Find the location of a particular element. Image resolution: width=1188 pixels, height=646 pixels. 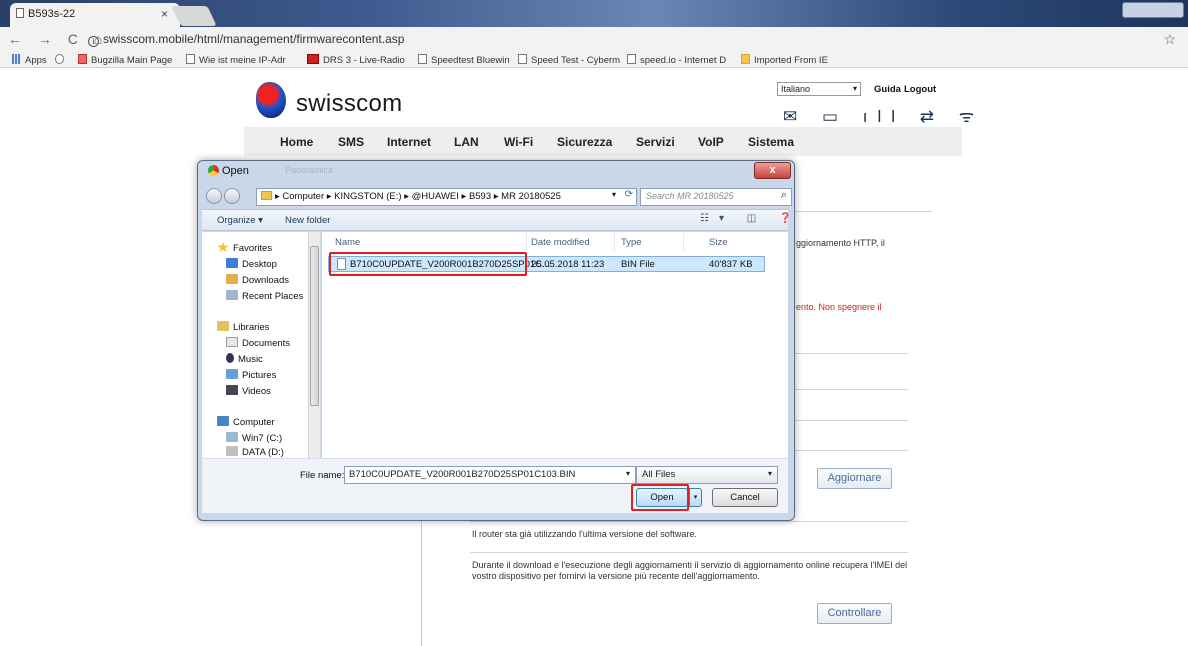

nav-scrollbar is located at coordinates (314, 345).